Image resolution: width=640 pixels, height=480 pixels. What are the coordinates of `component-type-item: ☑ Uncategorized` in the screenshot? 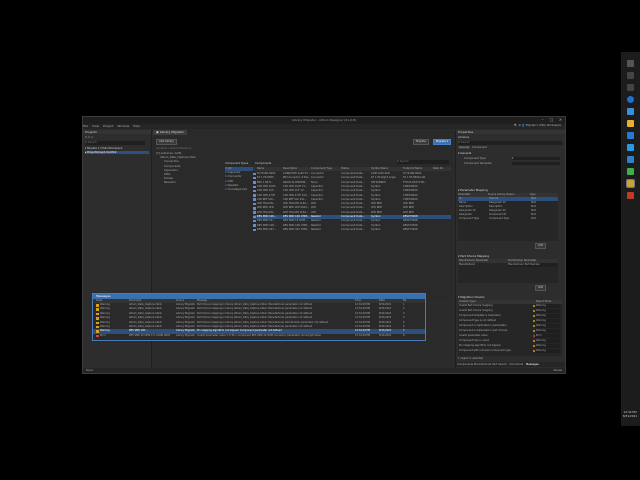 It's located at (239, 190).